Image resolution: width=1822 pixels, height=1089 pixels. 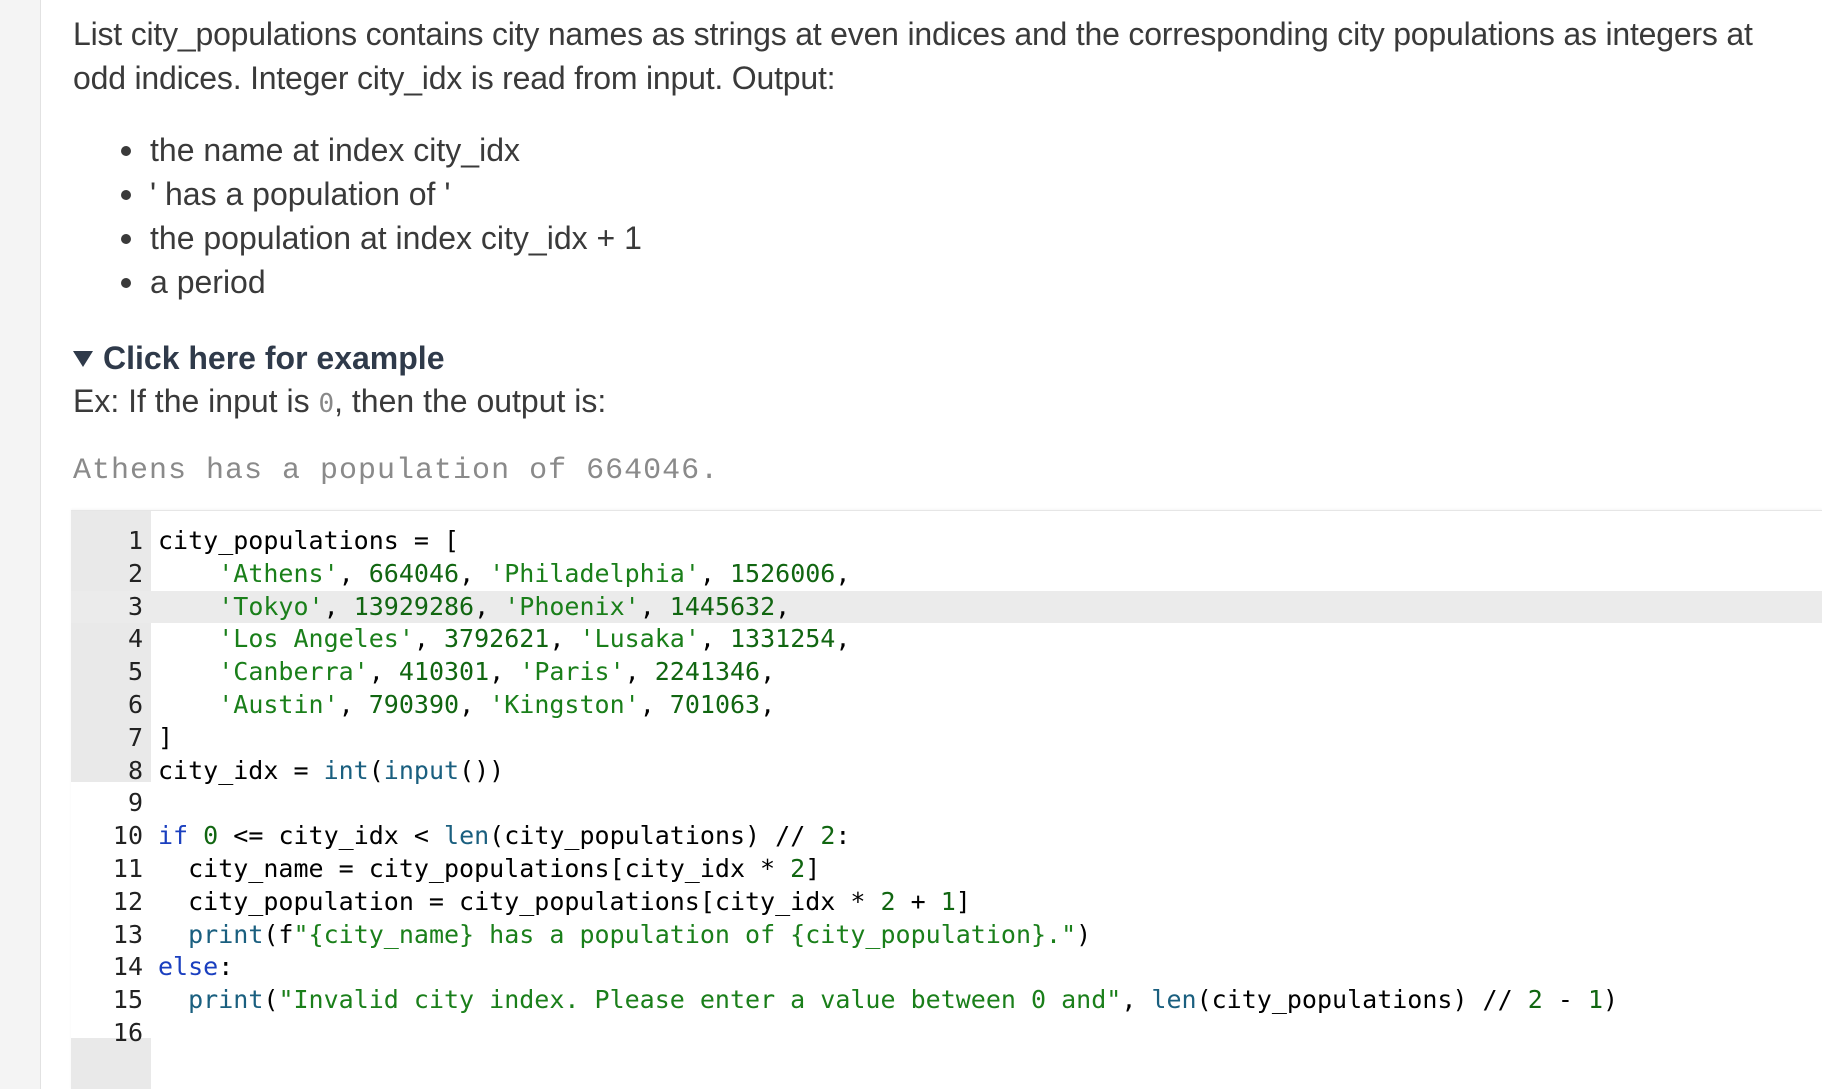 What do you see at coordinates (135, 737) in the screenshot?
I see `line-number: 7` at bounding box center [135, 737].